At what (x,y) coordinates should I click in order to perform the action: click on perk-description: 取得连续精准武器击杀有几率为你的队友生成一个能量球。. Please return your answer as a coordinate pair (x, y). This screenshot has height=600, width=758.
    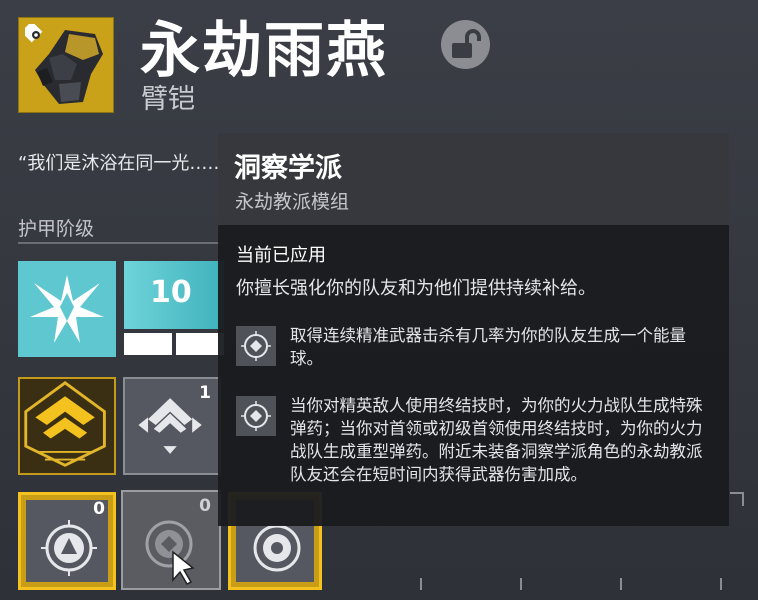
    Looking at the image, I should click on (488, 347).